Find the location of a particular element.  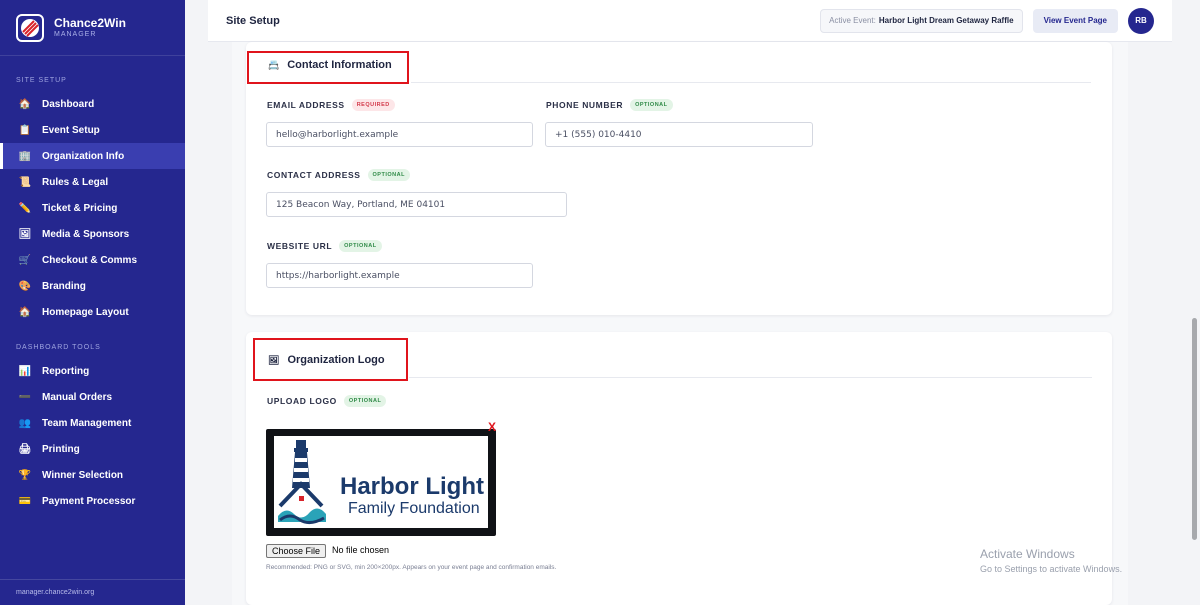

section-label-site-setup: SITE SETUP is located at coordinates (41, 80).